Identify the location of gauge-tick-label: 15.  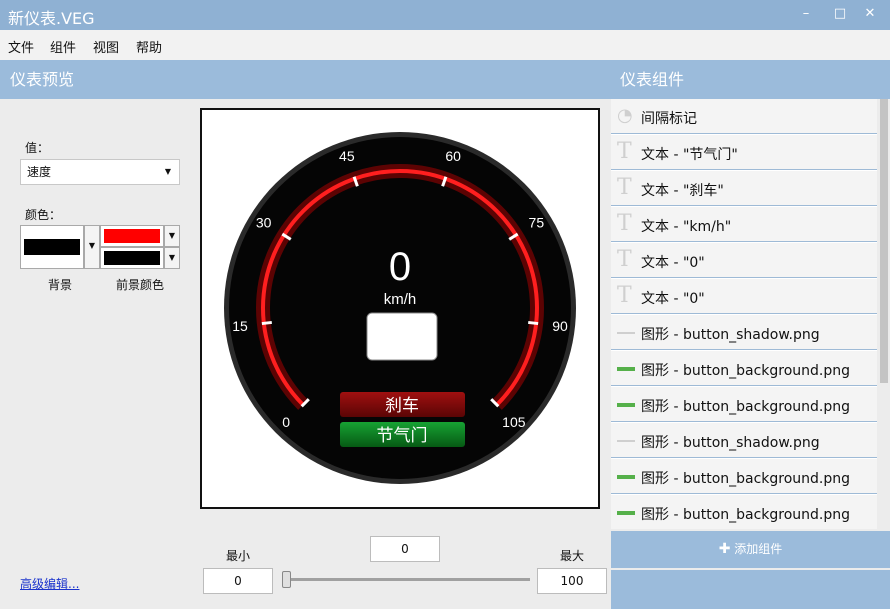
(240, 326).